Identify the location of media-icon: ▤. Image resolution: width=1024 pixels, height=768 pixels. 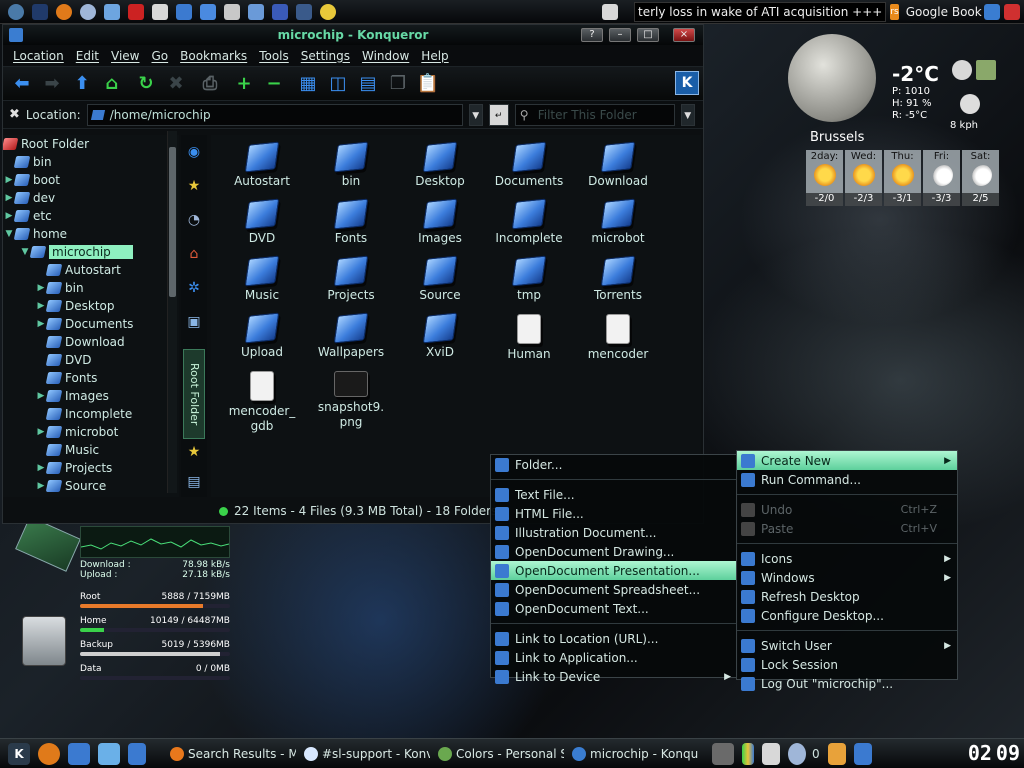
(194, 482).